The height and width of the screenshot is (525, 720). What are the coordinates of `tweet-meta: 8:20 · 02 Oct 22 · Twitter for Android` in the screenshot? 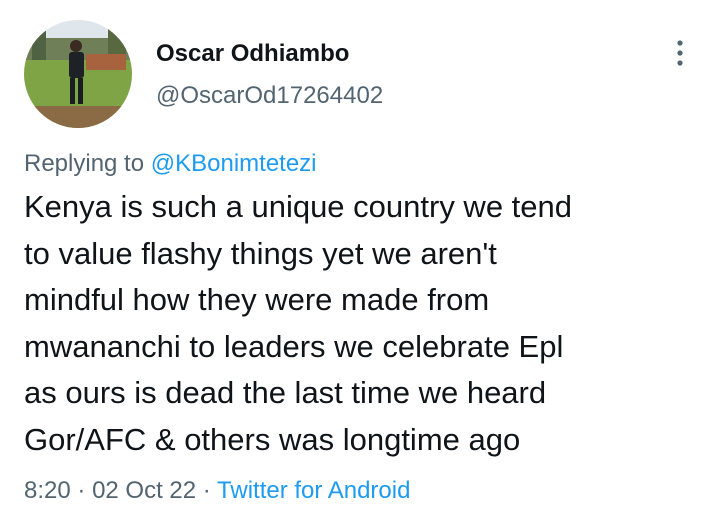 It's located at (217, 491).